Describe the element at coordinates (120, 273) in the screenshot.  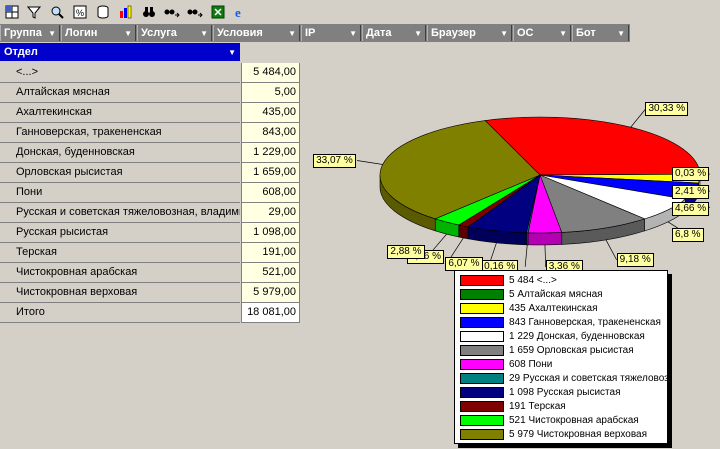
I see `row-label: Чистокровная арабская` at that location.